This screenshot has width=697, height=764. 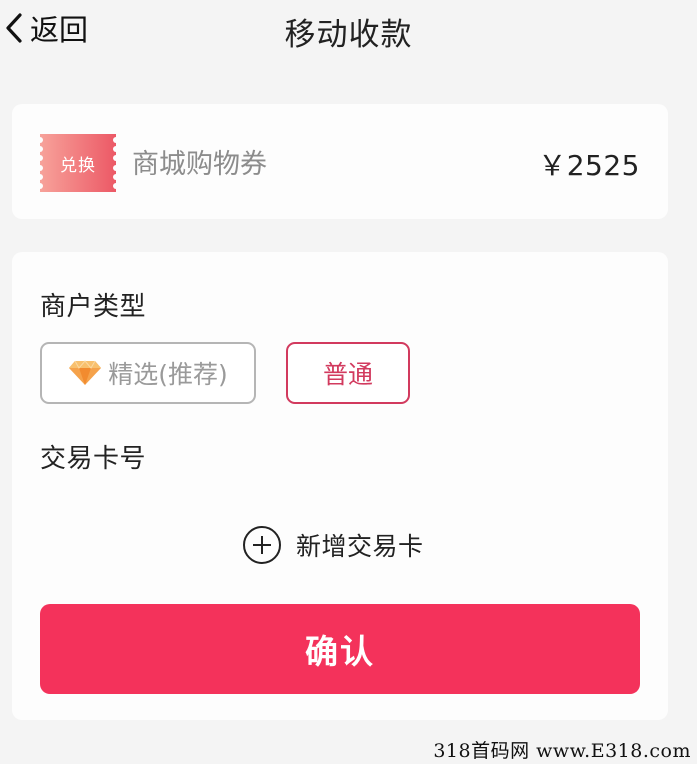 I want to click on merchant-type-premium-option: 精选(推荐), so click(x=148, y=373).